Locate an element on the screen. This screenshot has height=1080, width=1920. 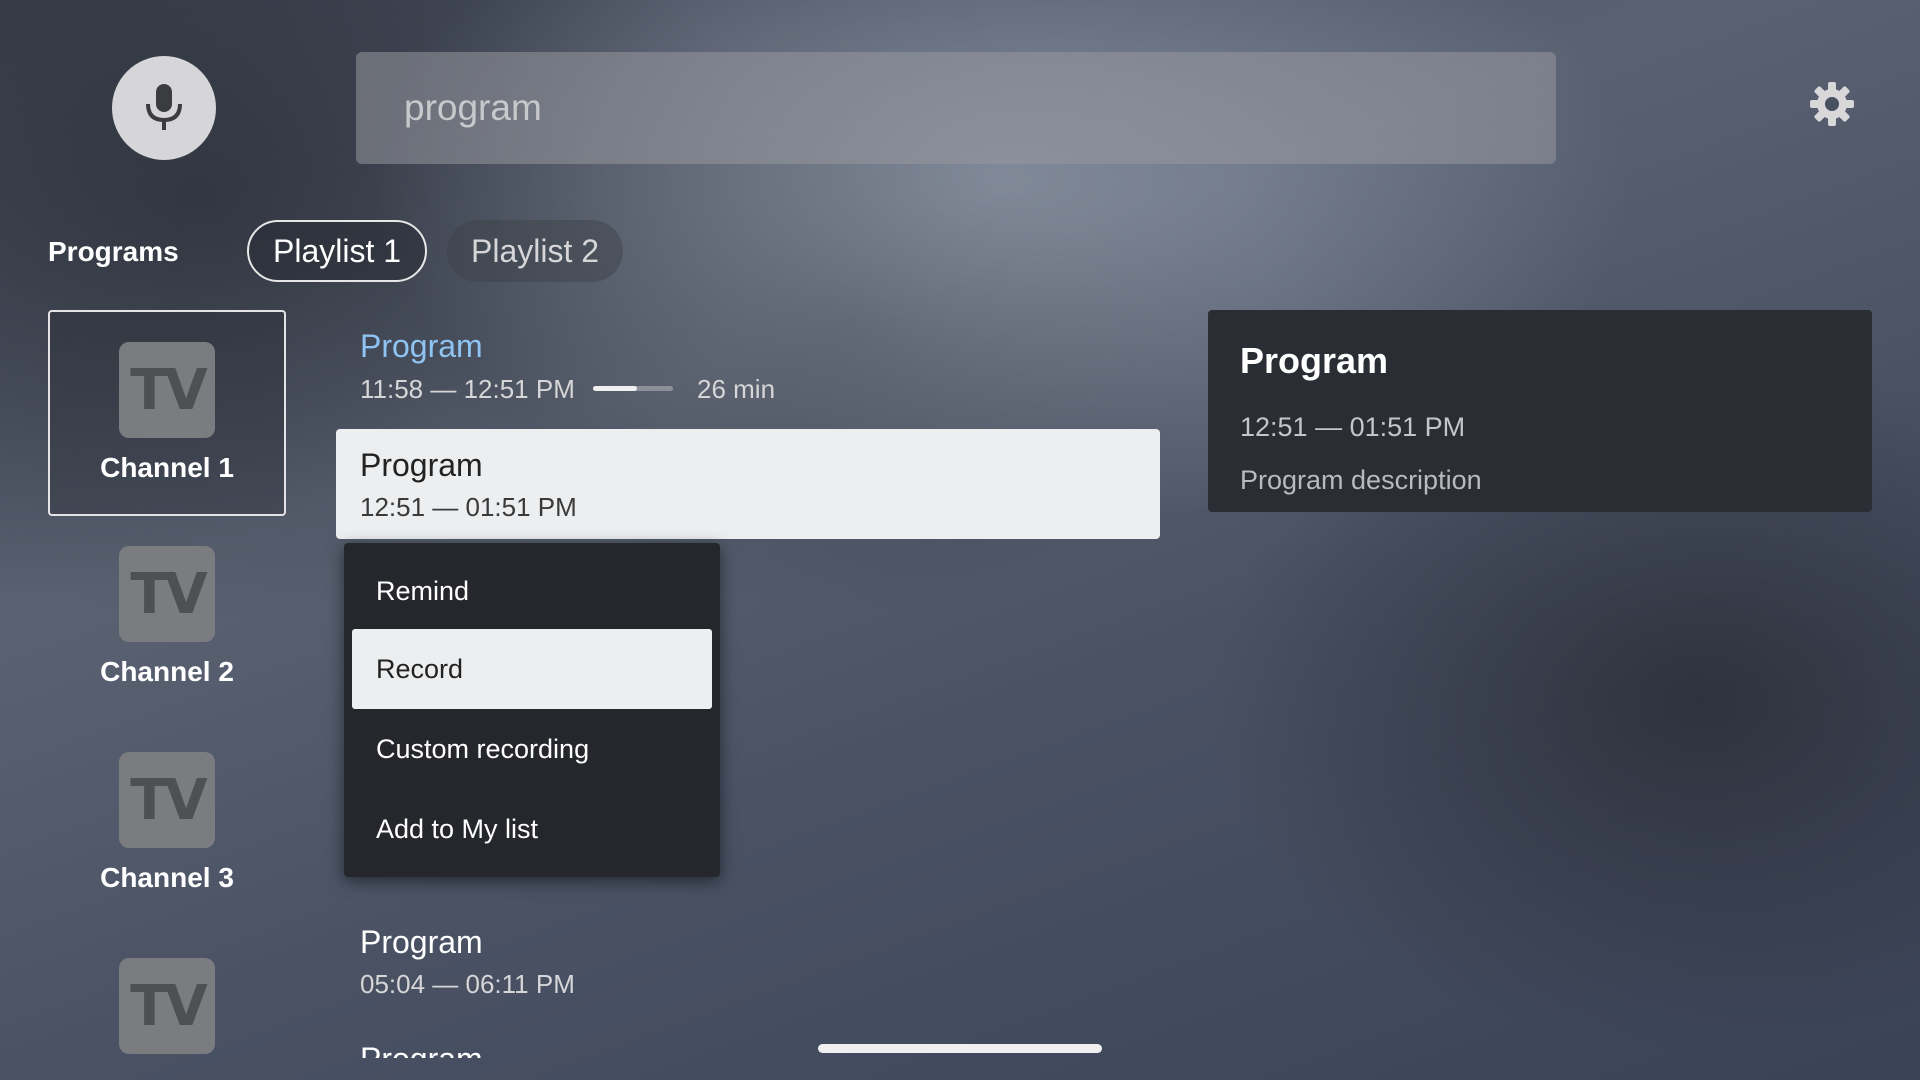
menu-item-custom-recording: Custom recording is located at coordinates (532, 749).